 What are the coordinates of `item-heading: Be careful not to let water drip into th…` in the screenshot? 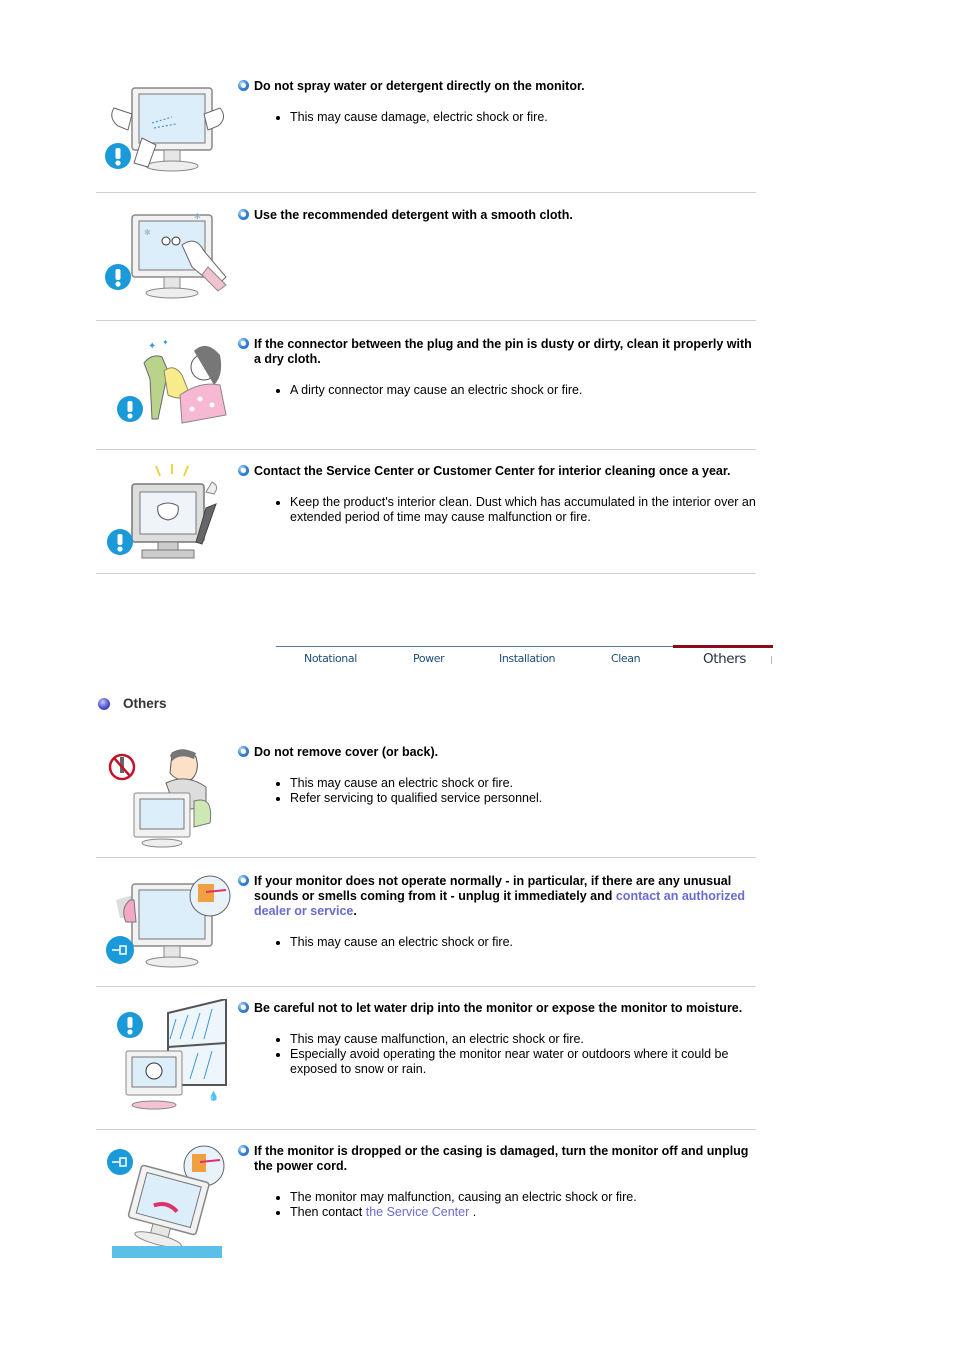 It's located at (497, 1008).